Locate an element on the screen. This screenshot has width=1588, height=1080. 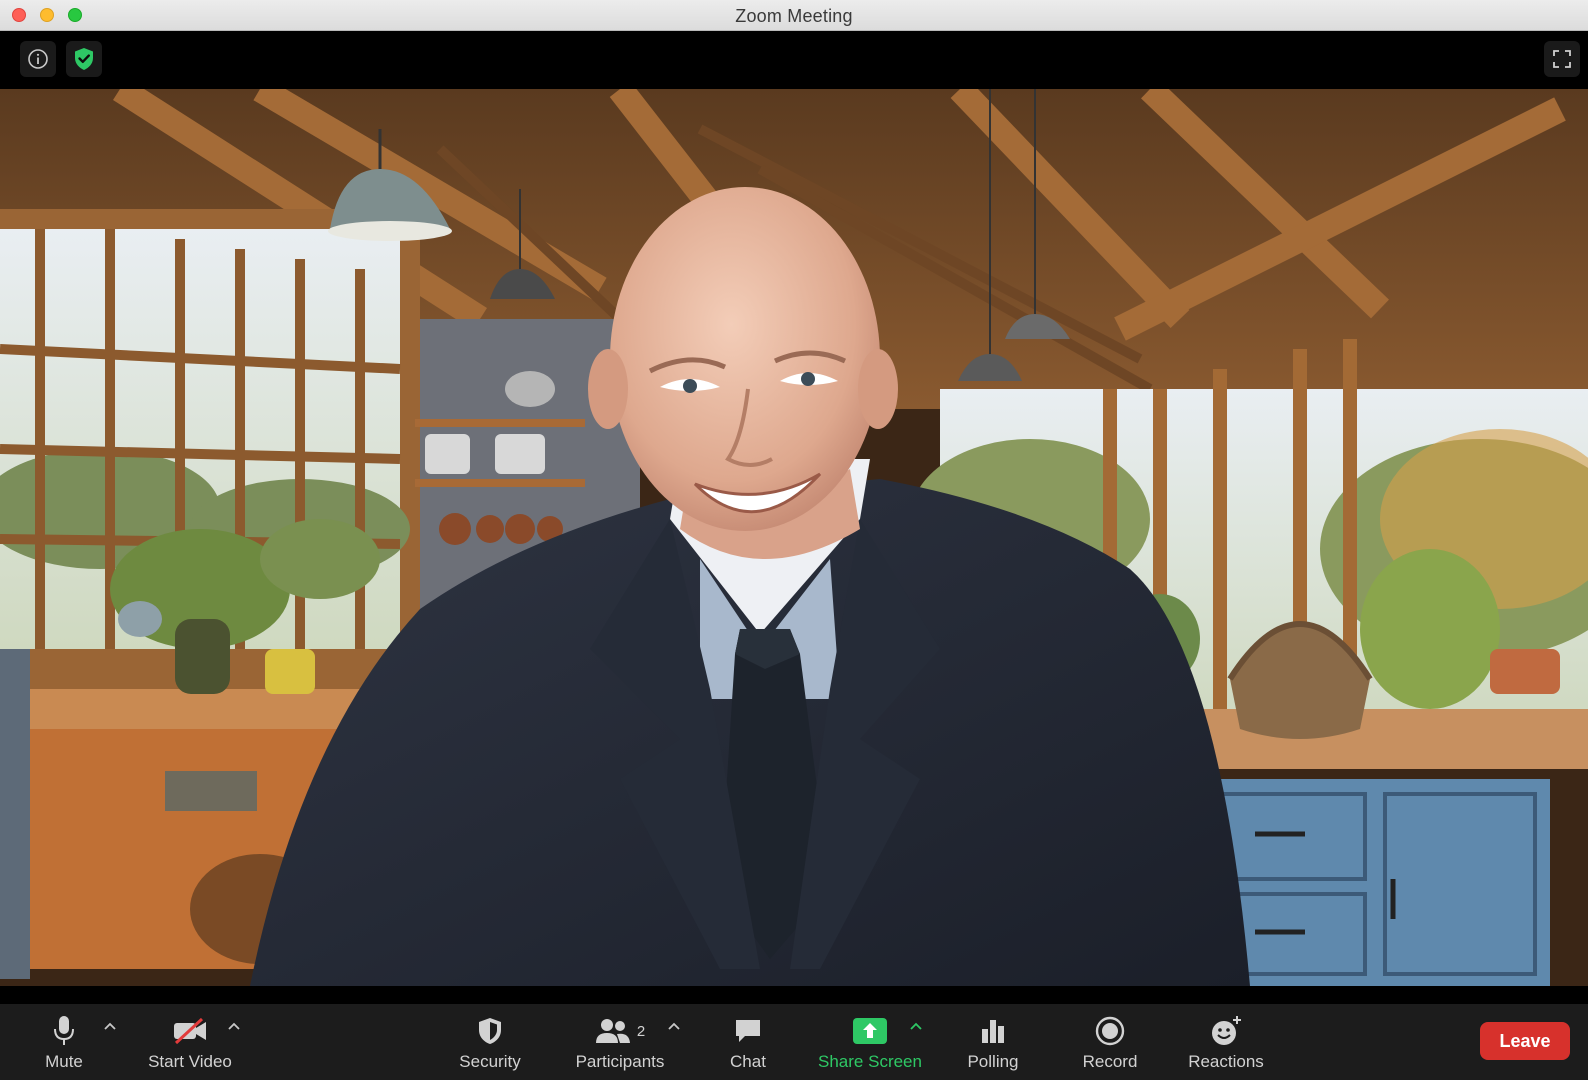
participants-button: 2 Participants is located at coordinates (620, 1042).